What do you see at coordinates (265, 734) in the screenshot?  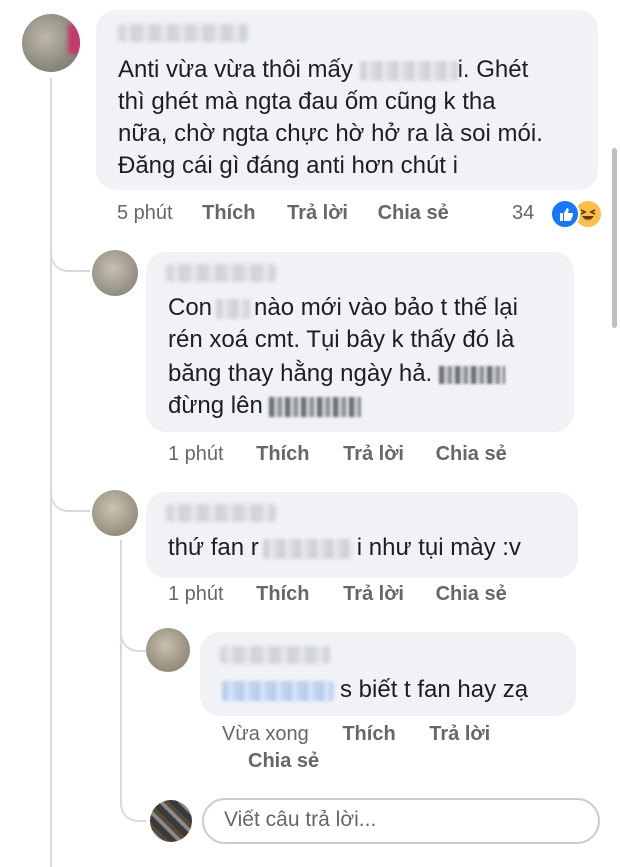 I see `comment-time: Vừa xong` at bounding box center [265, 734].